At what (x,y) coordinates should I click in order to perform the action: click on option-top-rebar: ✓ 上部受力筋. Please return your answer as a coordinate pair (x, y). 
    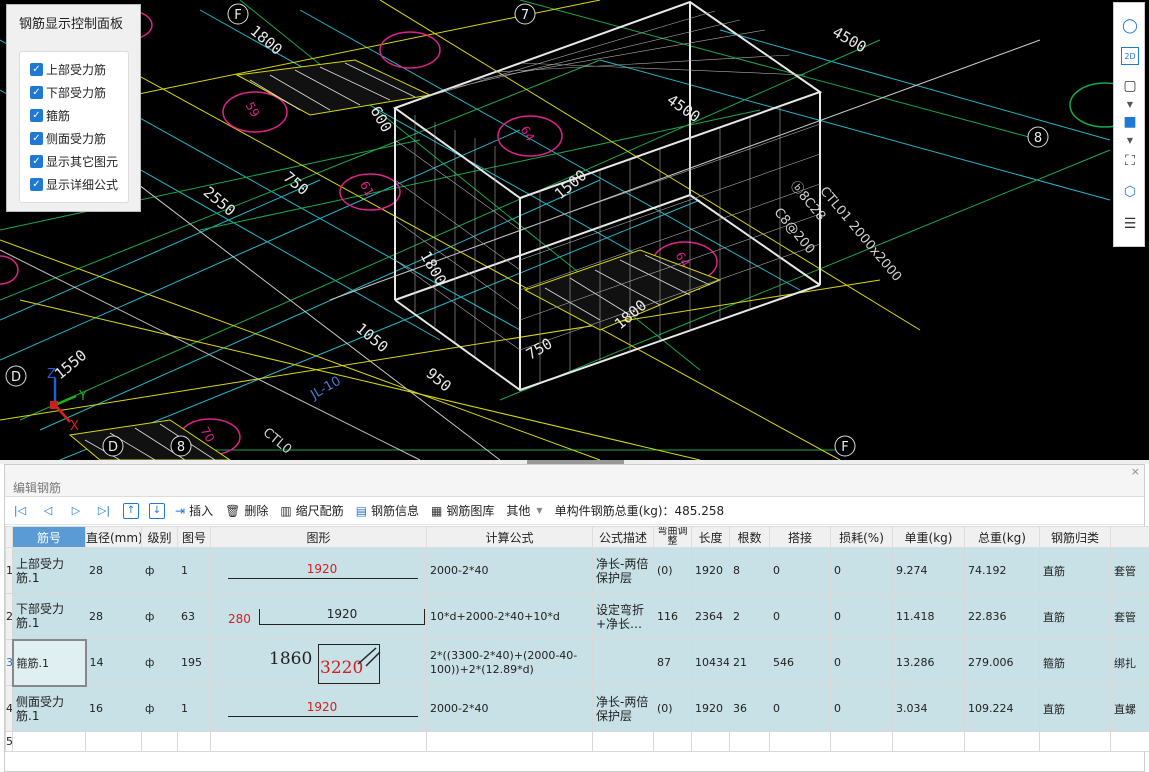
    Looking at the image, I should click on (79, 69).